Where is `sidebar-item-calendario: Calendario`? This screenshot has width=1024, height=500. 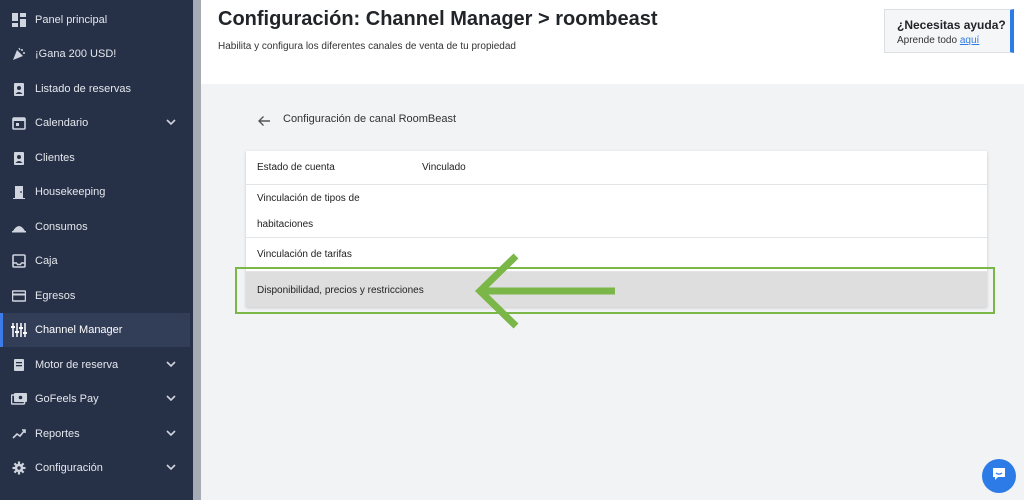 sidebar-item-calendario: Calendario is located at coordinates (95, 123).